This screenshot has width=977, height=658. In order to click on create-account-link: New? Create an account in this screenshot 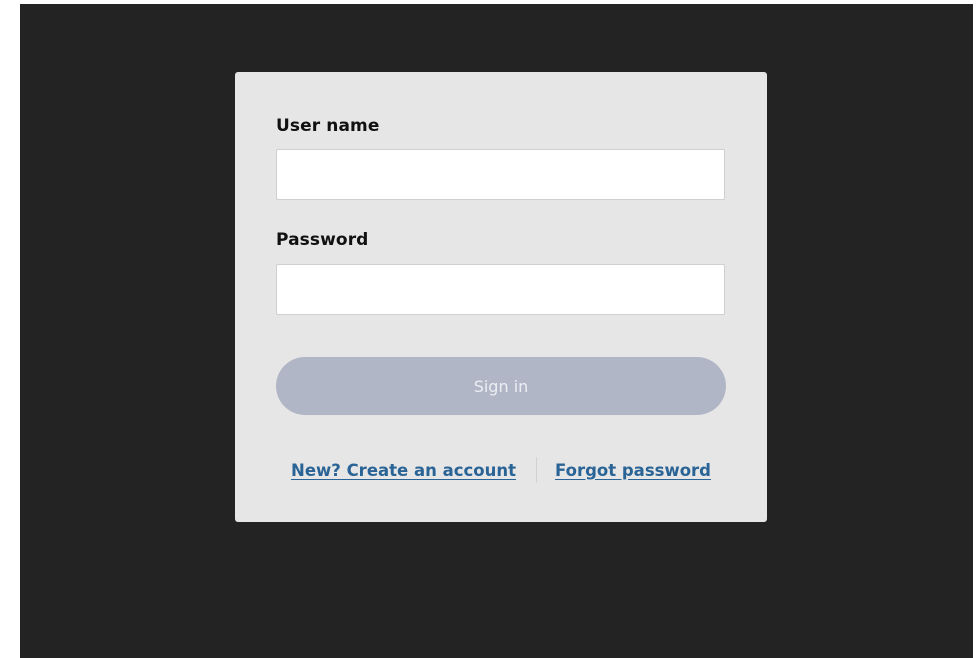, I will do `click(403, 470)`.